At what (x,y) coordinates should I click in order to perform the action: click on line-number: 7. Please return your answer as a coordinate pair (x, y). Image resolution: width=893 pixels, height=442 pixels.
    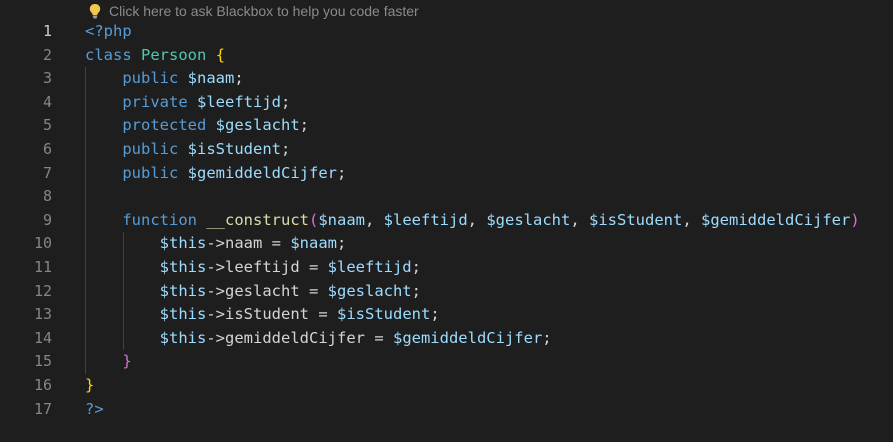
    Looking at the image, I should click on (47, 172).